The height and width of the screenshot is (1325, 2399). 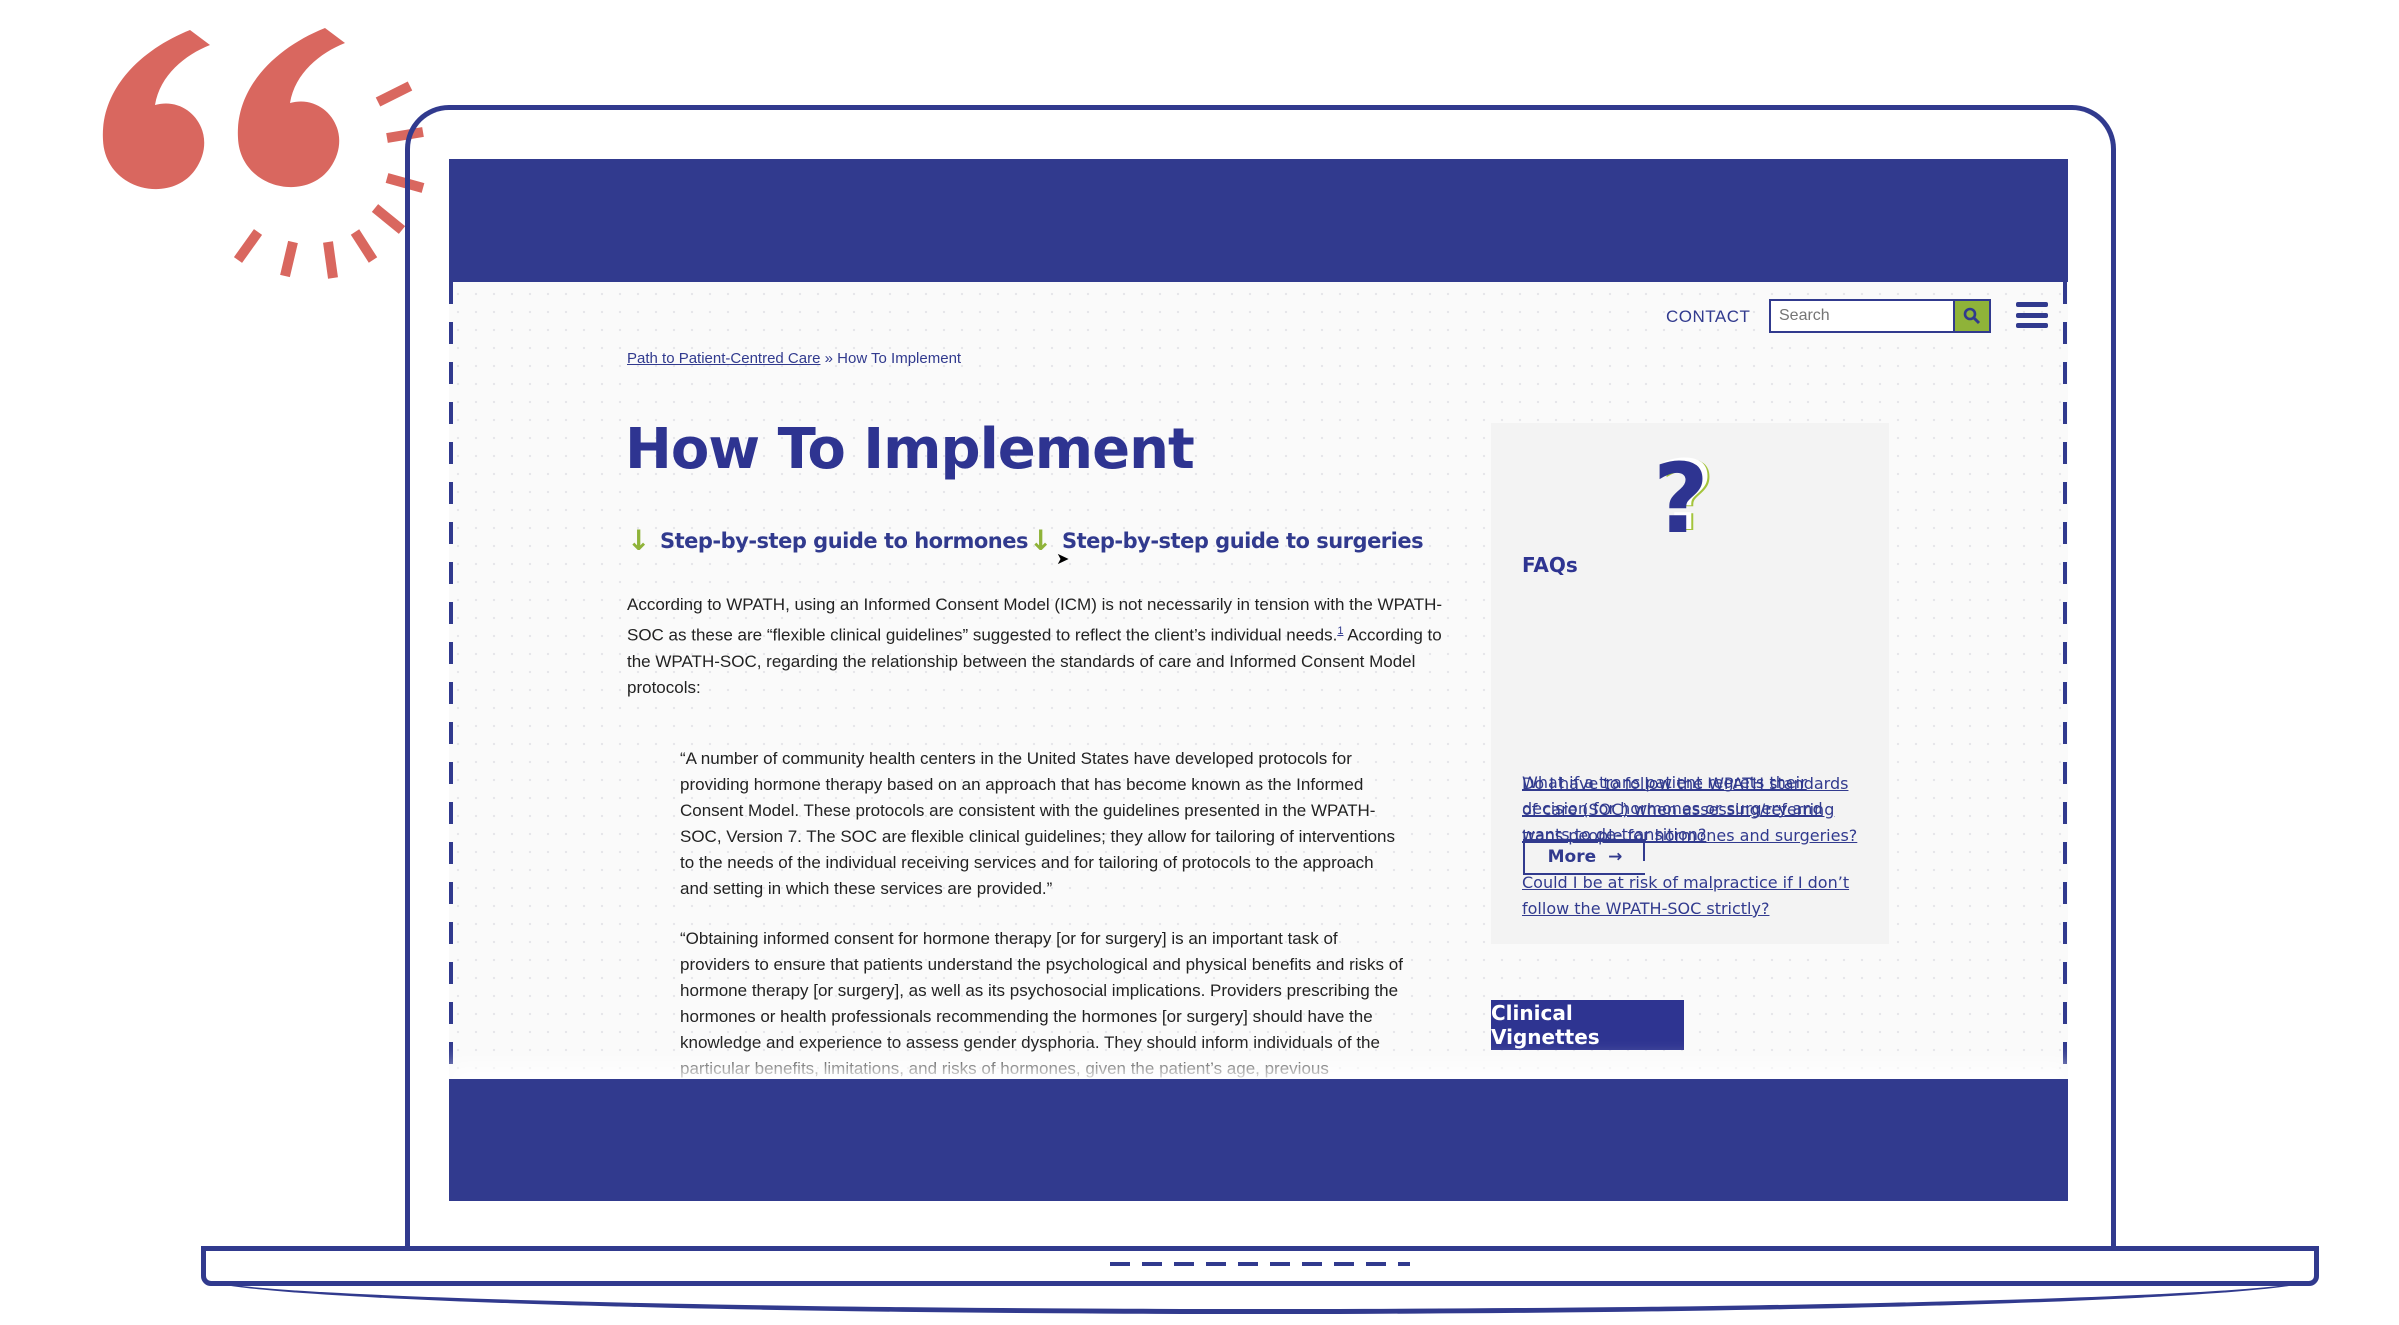 I want to click on clinical-vignettes-button: Clinical Vignettes, so click(x=1587, y=1025).